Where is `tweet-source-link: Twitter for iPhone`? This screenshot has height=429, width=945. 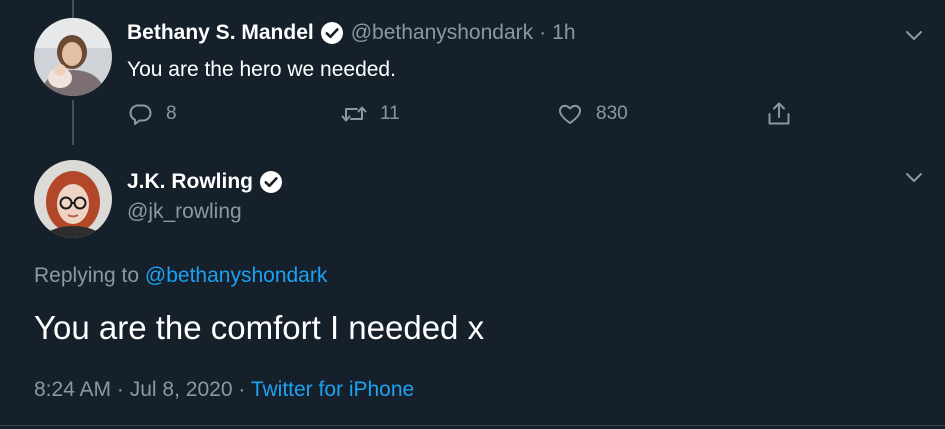
tweet-source-link: Twitter for iPhone is located at coordinates (332, 389).